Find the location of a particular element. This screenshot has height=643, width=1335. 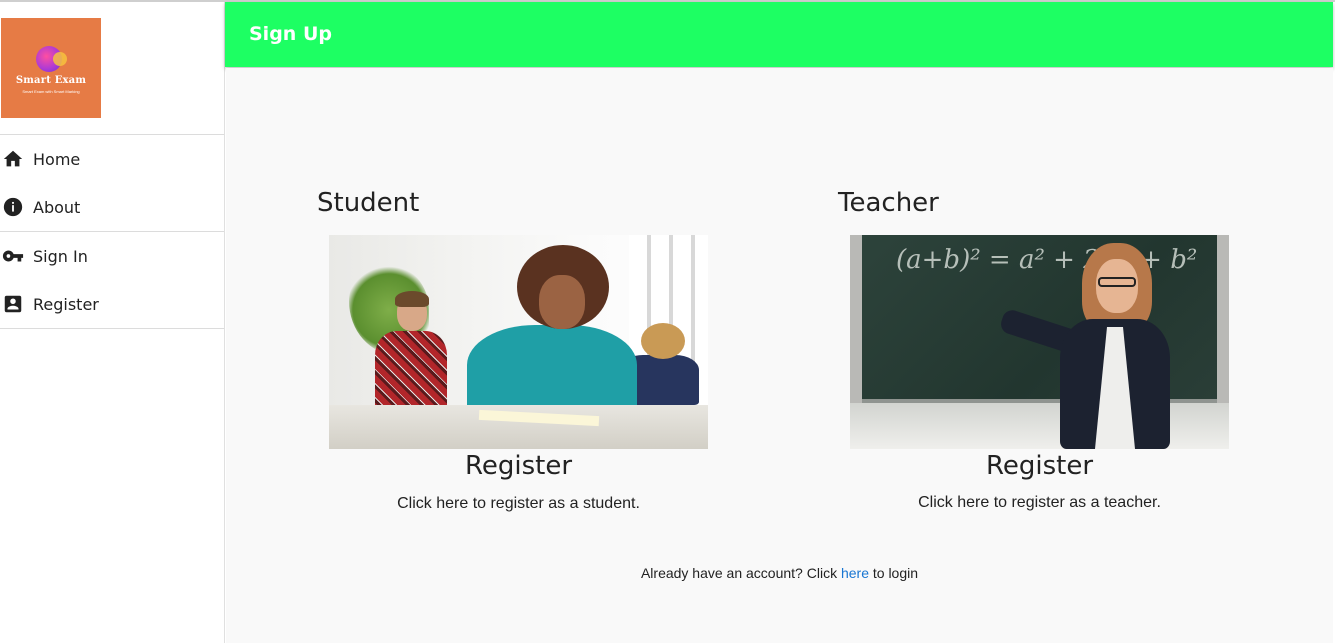

teacher-register-description: Click here to register as a teacher. is located at coordinates (1039, 503).